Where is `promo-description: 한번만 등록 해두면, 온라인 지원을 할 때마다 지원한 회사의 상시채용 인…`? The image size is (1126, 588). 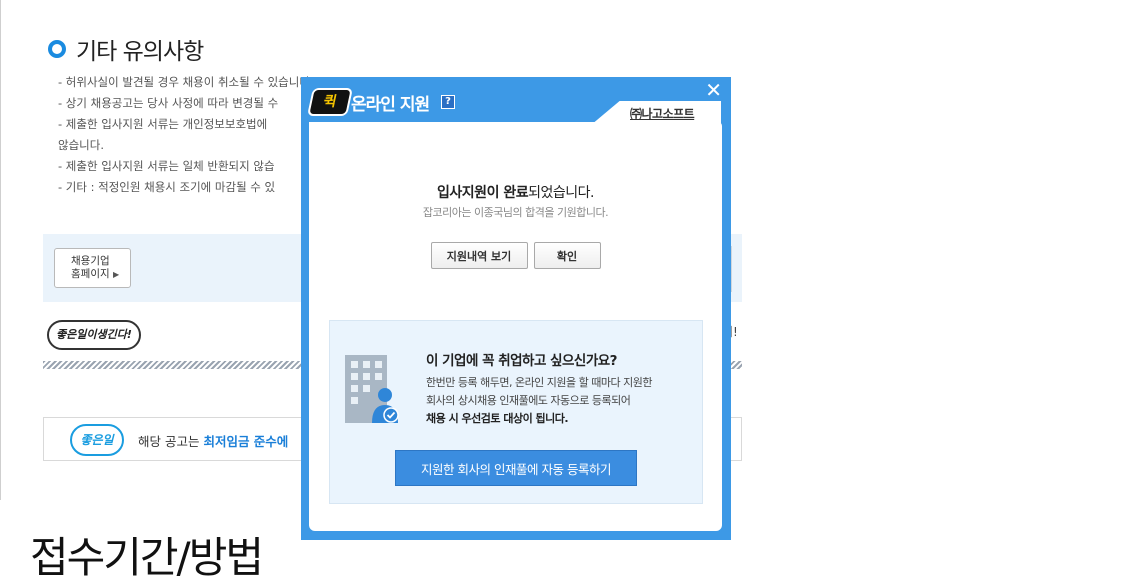
promo-description: 한번만 등록 해두면, 온라인 지원을 할 때마다 지원한 회사의 상시채용 인… is located at coordinates (561, 401).